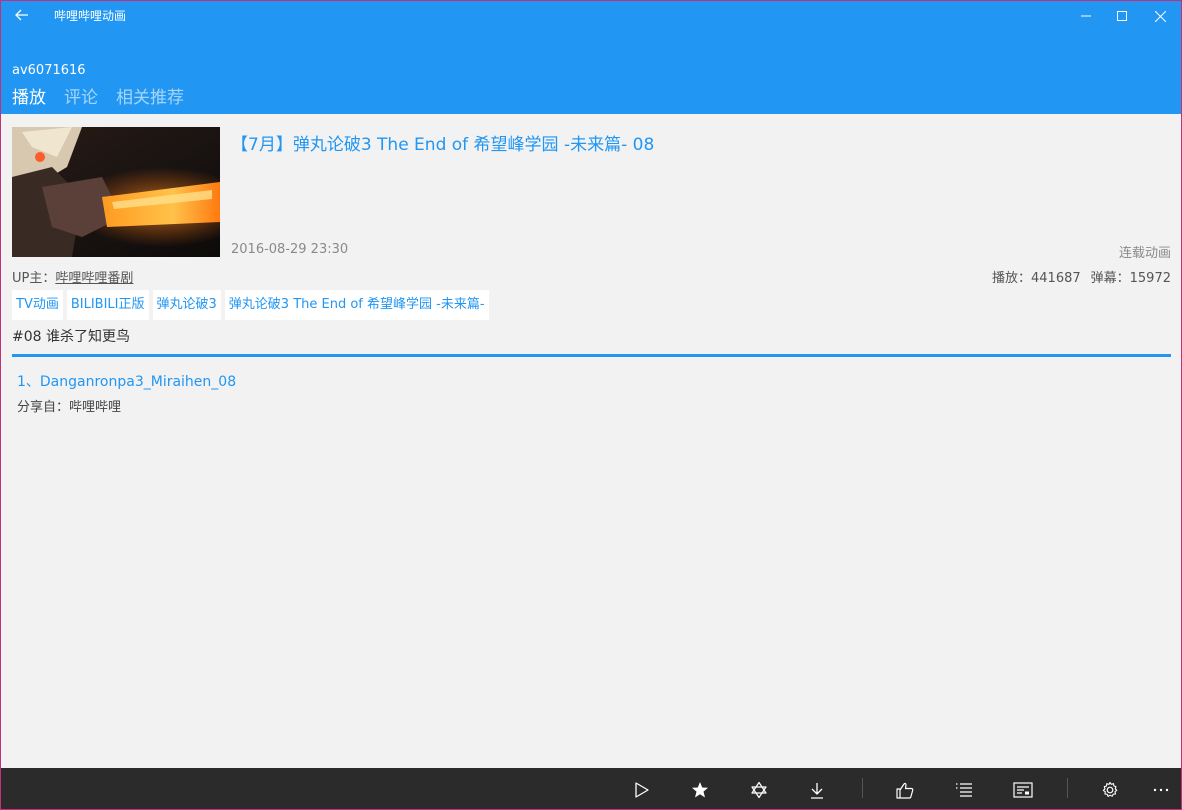 The height and width of the screenshot is (810, 1182). Describe the element at coordinates (1145, 251) in the screenshot. I see `video-category: 连载动画` at that location.